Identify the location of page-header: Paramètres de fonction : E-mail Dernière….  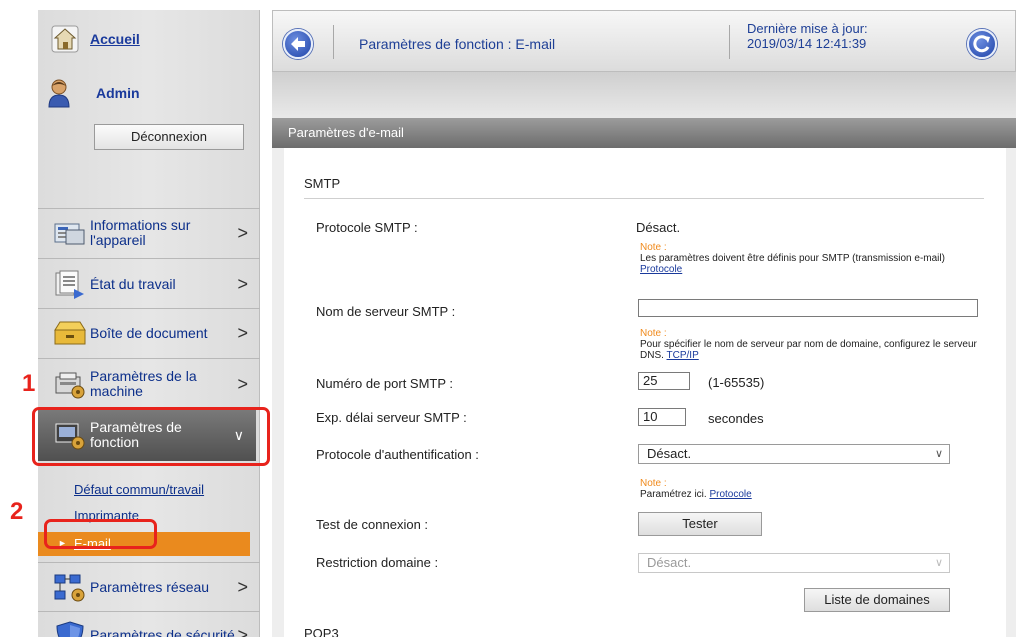
(644, 41).